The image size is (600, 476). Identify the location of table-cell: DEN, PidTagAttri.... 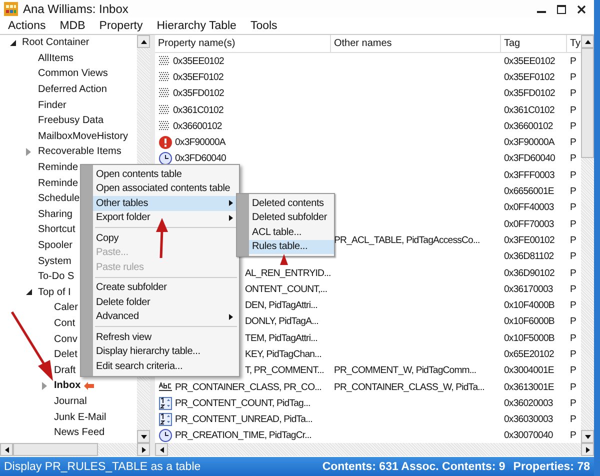
(281, 306).